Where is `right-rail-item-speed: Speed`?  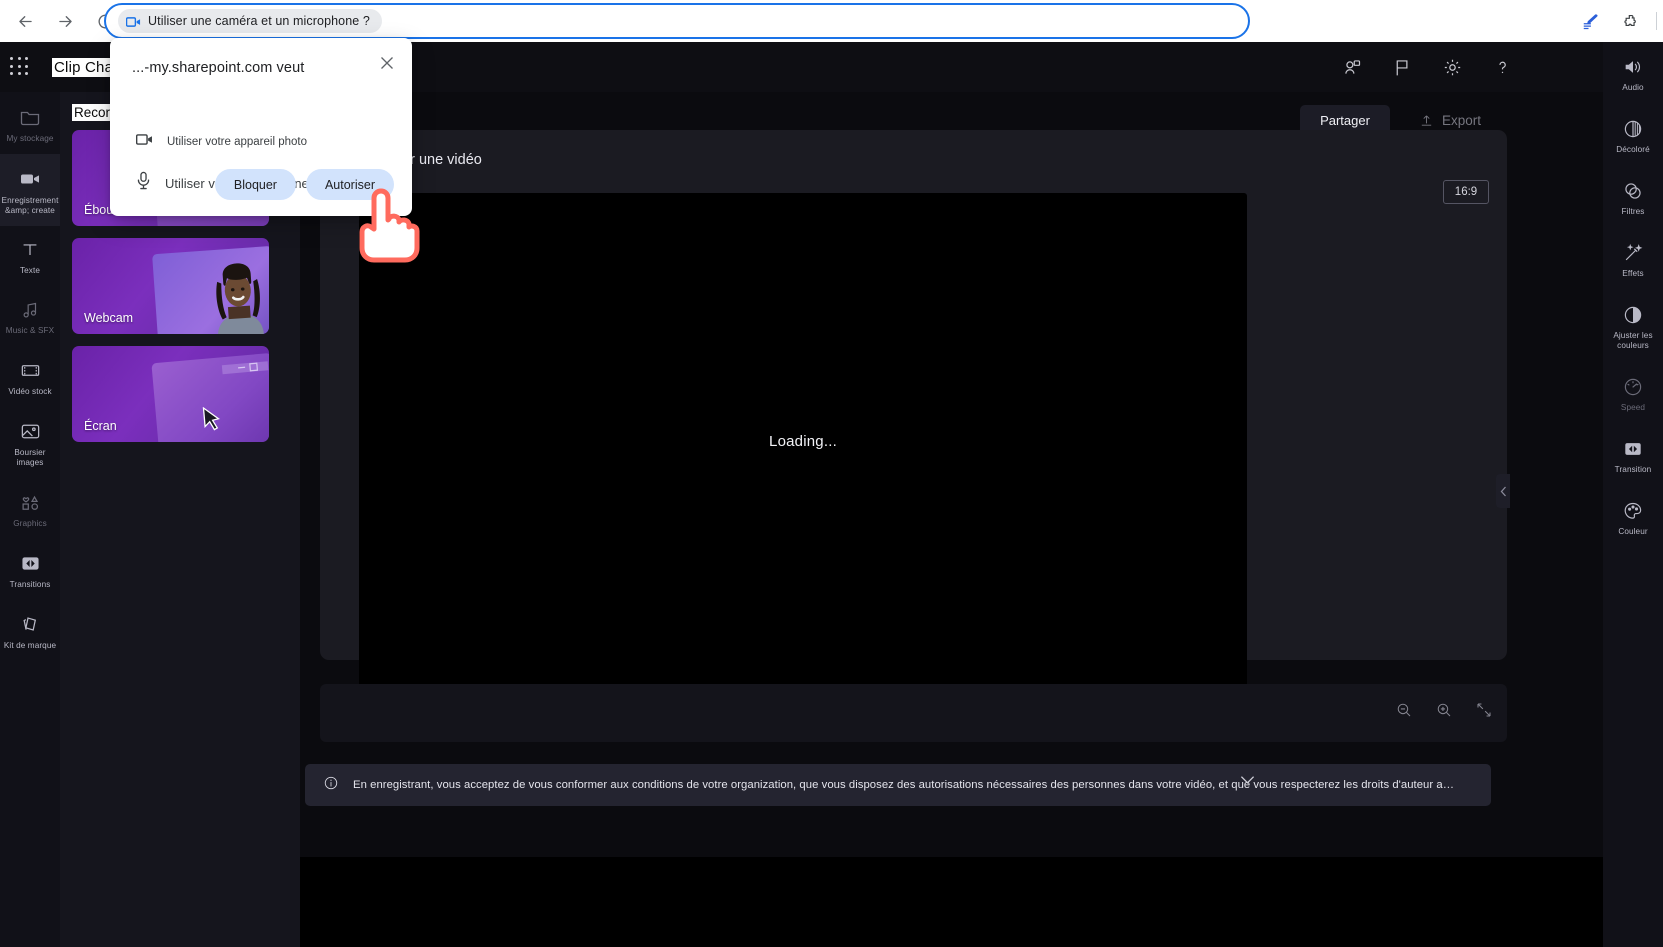
right-rail-item-speed: Speed is located at coordinates (1633, 393).